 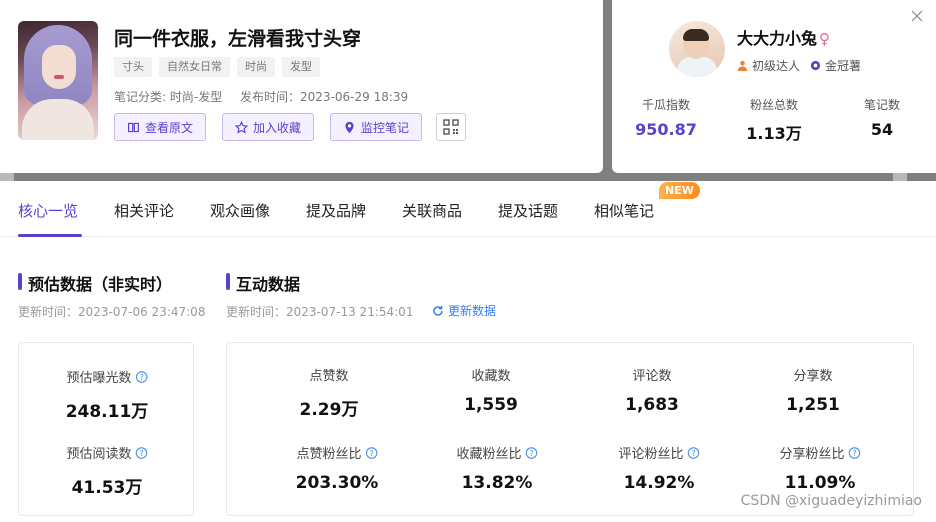 I want to click on stat-label: 笔记数, so click(x=881, y=105).